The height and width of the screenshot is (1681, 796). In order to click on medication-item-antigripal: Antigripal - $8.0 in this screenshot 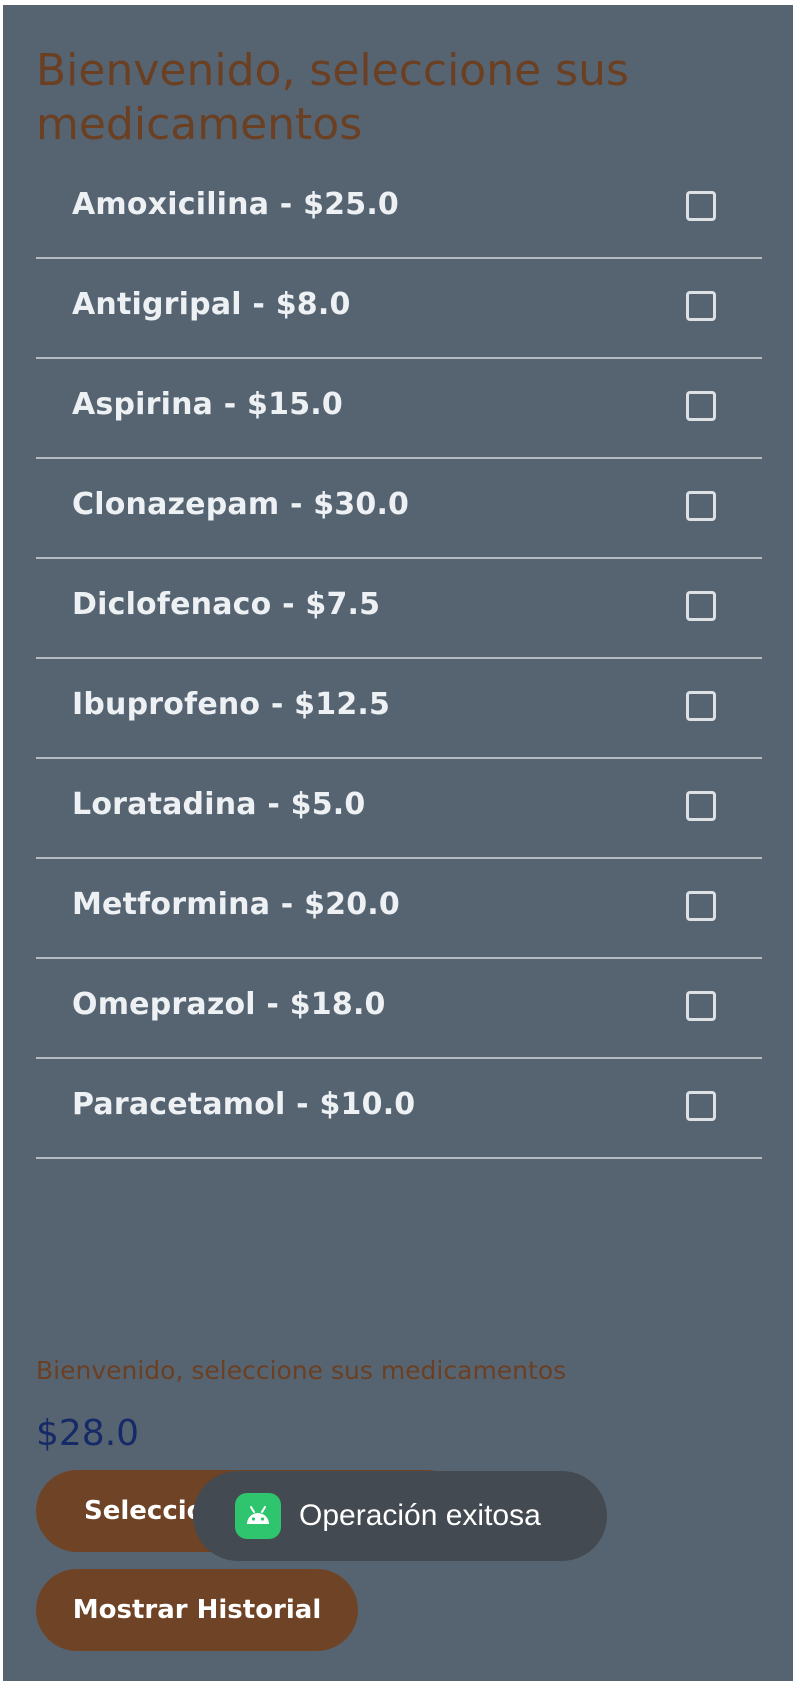, I will do `click(399, 309)`.